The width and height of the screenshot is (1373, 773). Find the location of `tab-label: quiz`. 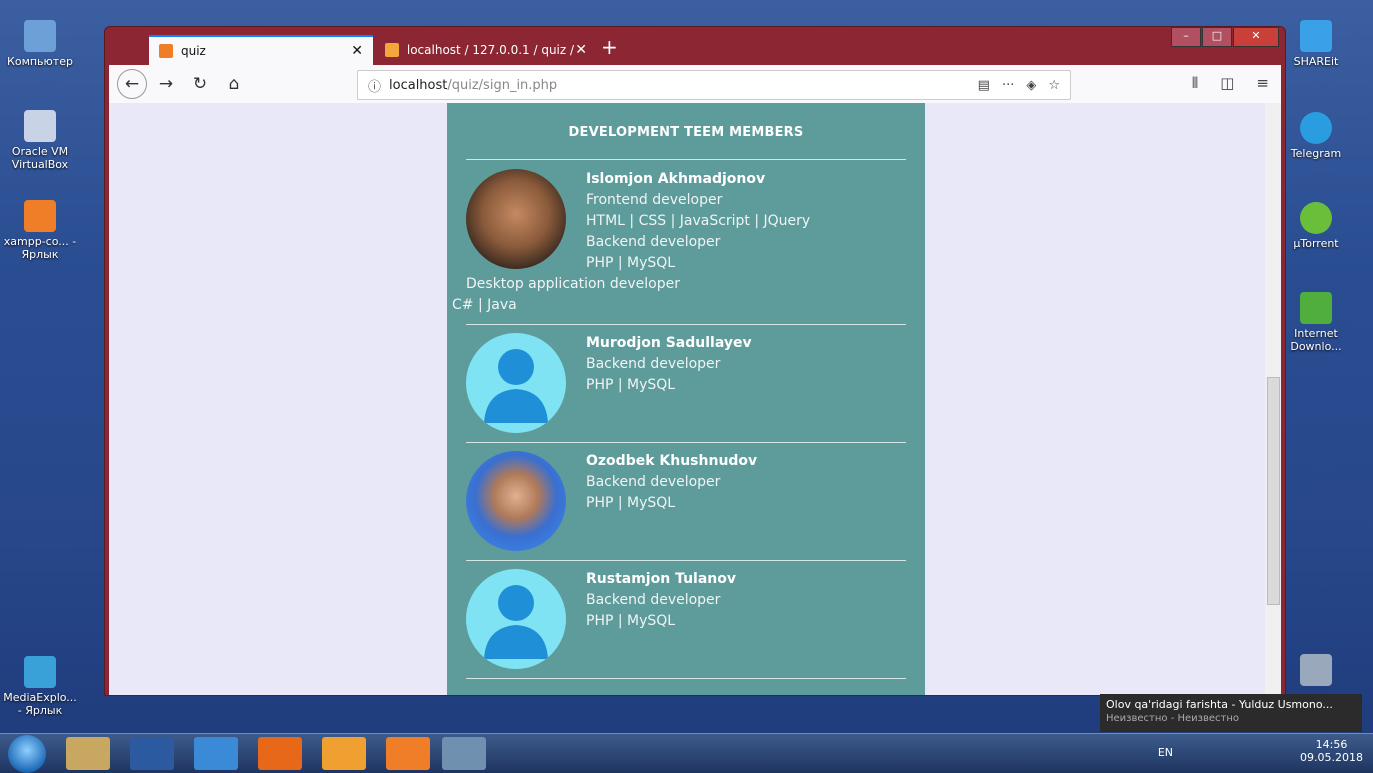

tab-label: quiz is located at coordinates (193, 51).